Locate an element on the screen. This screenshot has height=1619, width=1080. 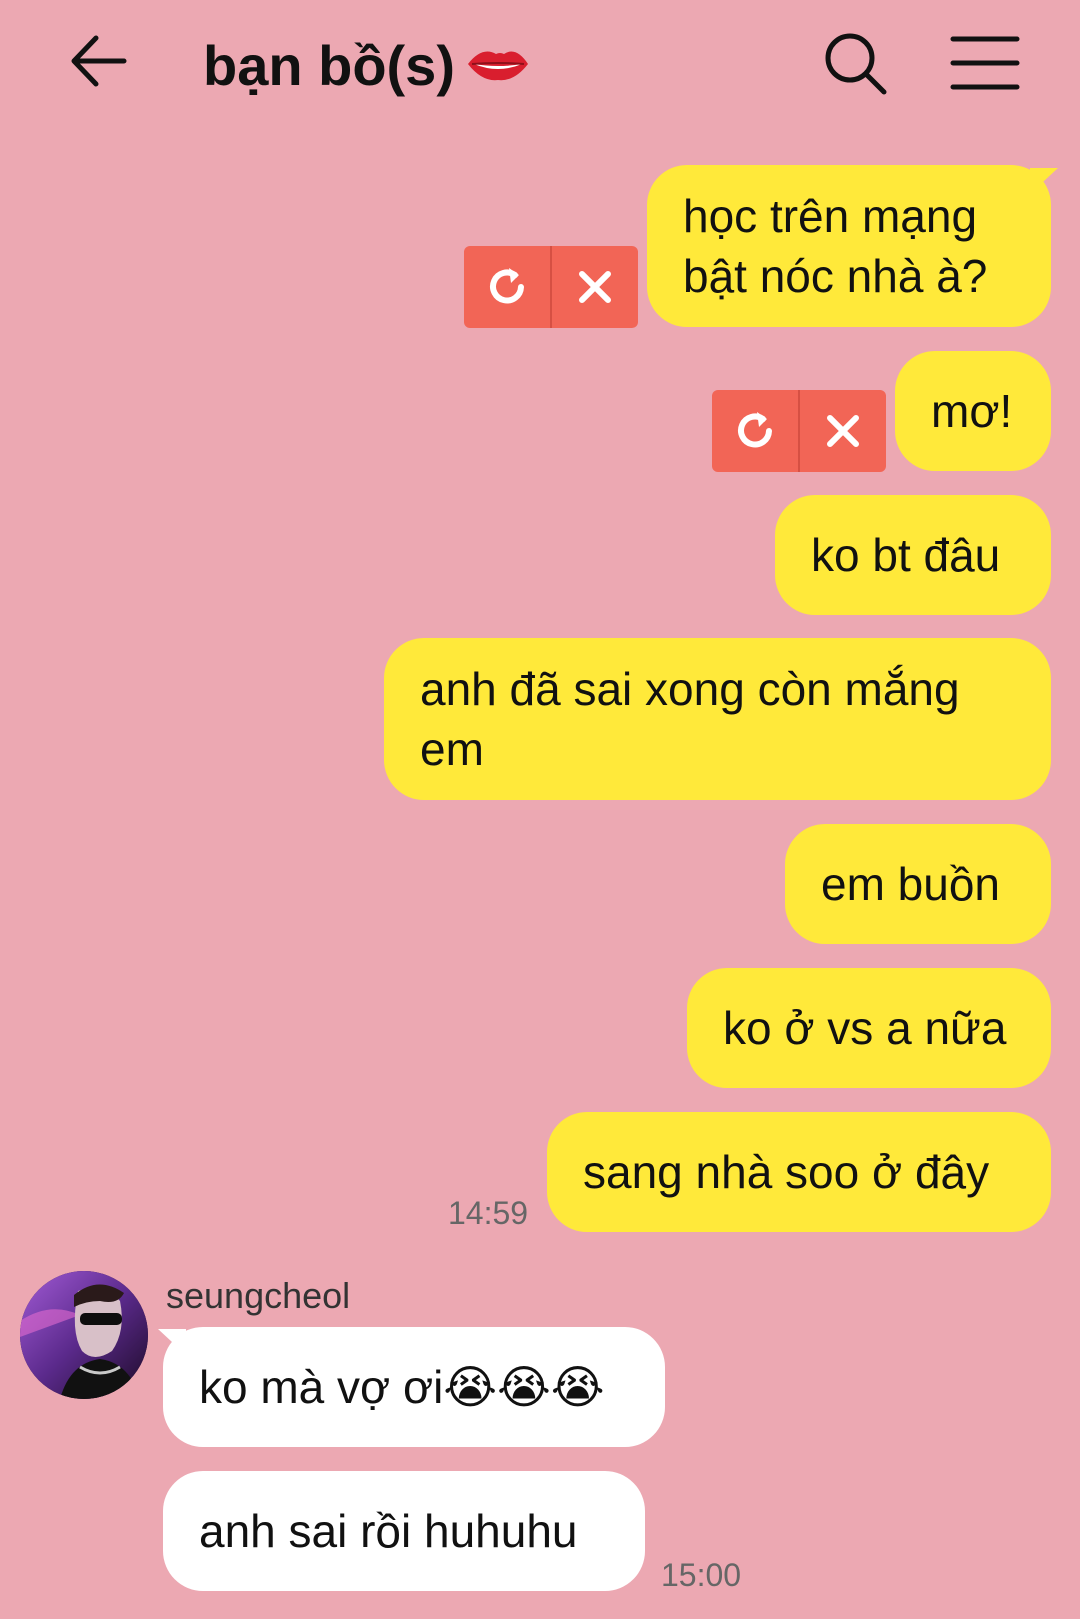
back-button is located at coordinates (99, 61).